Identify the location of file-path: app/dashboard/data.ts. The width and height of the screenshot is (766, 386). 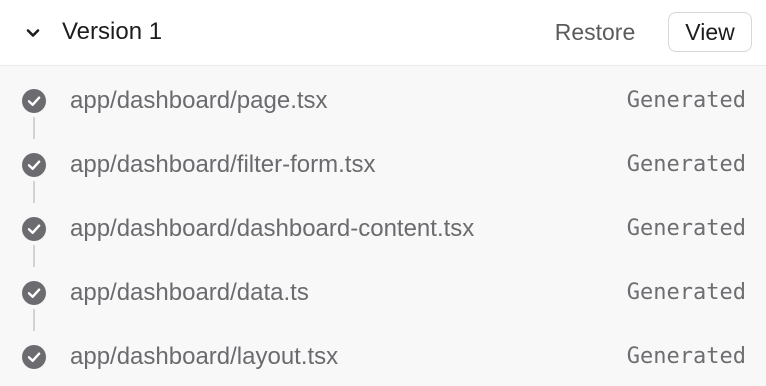
(189, 292).